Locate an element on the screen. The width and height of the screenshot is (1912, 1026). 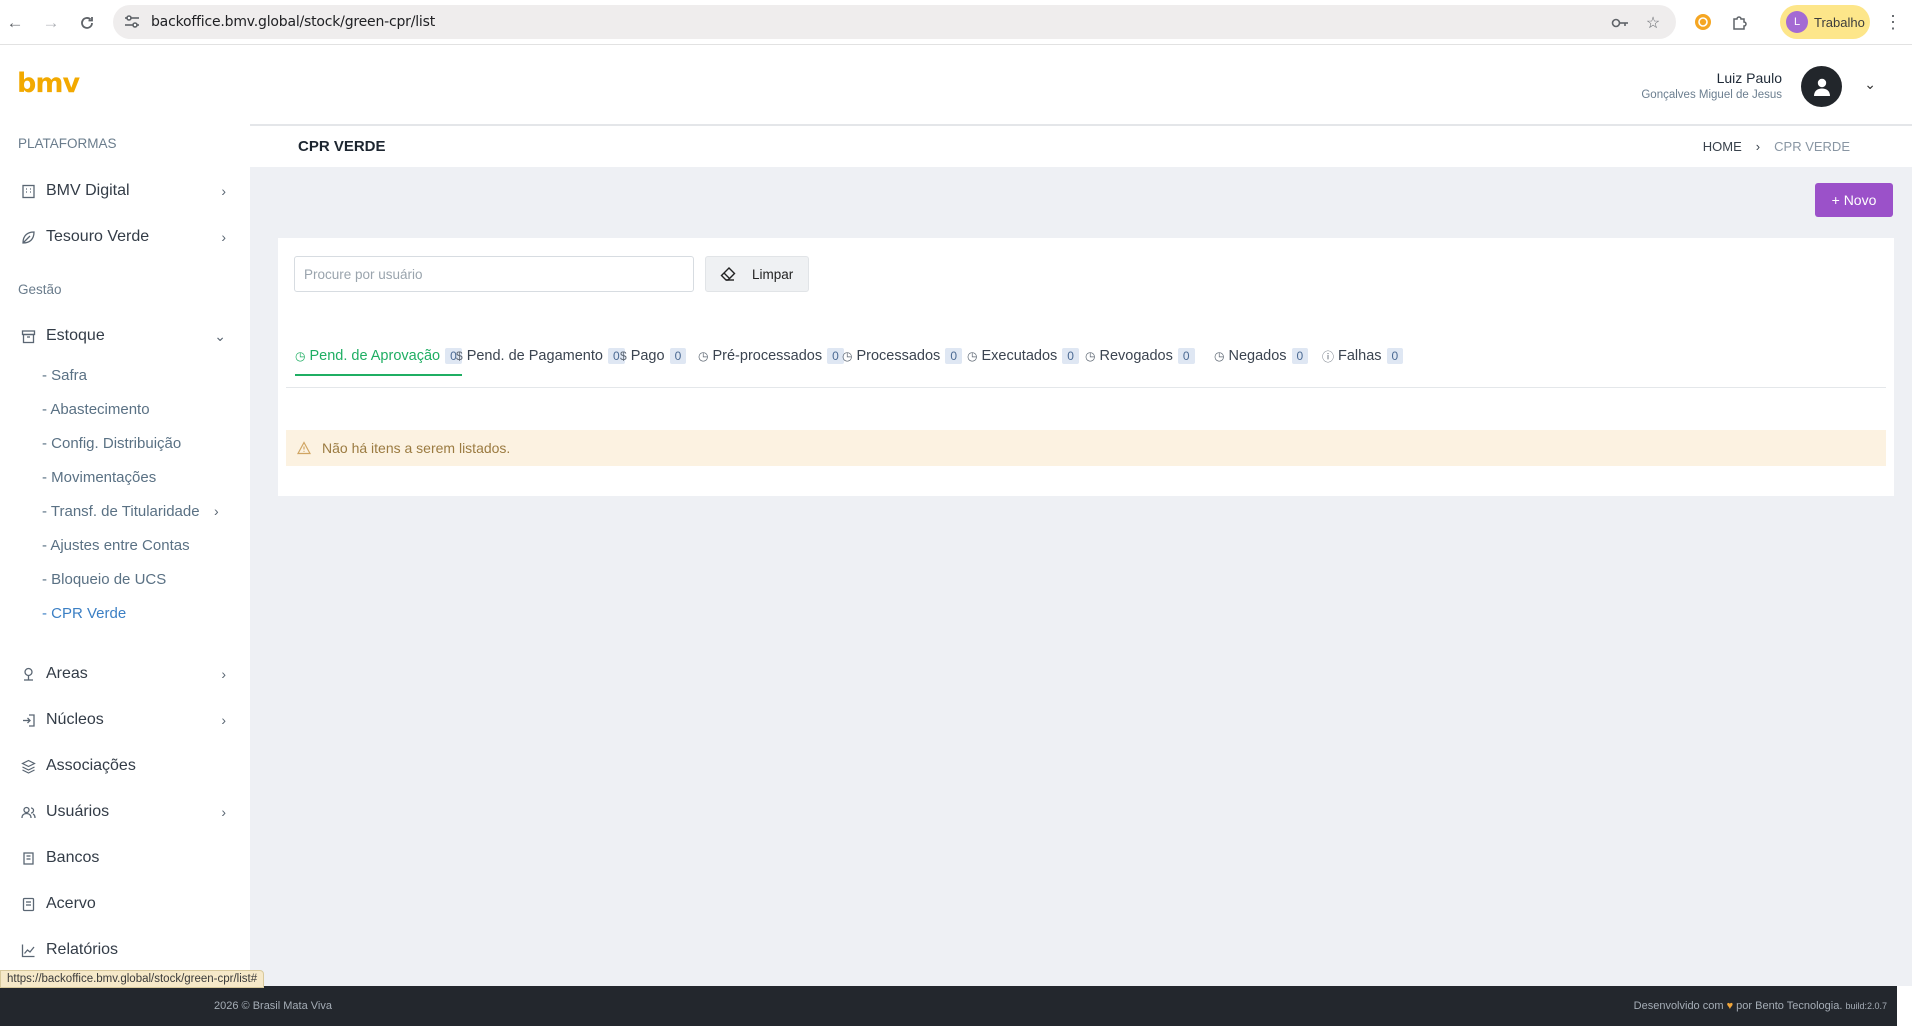
user-name: Luiz Paulo is located at coordinates (1749, 78).